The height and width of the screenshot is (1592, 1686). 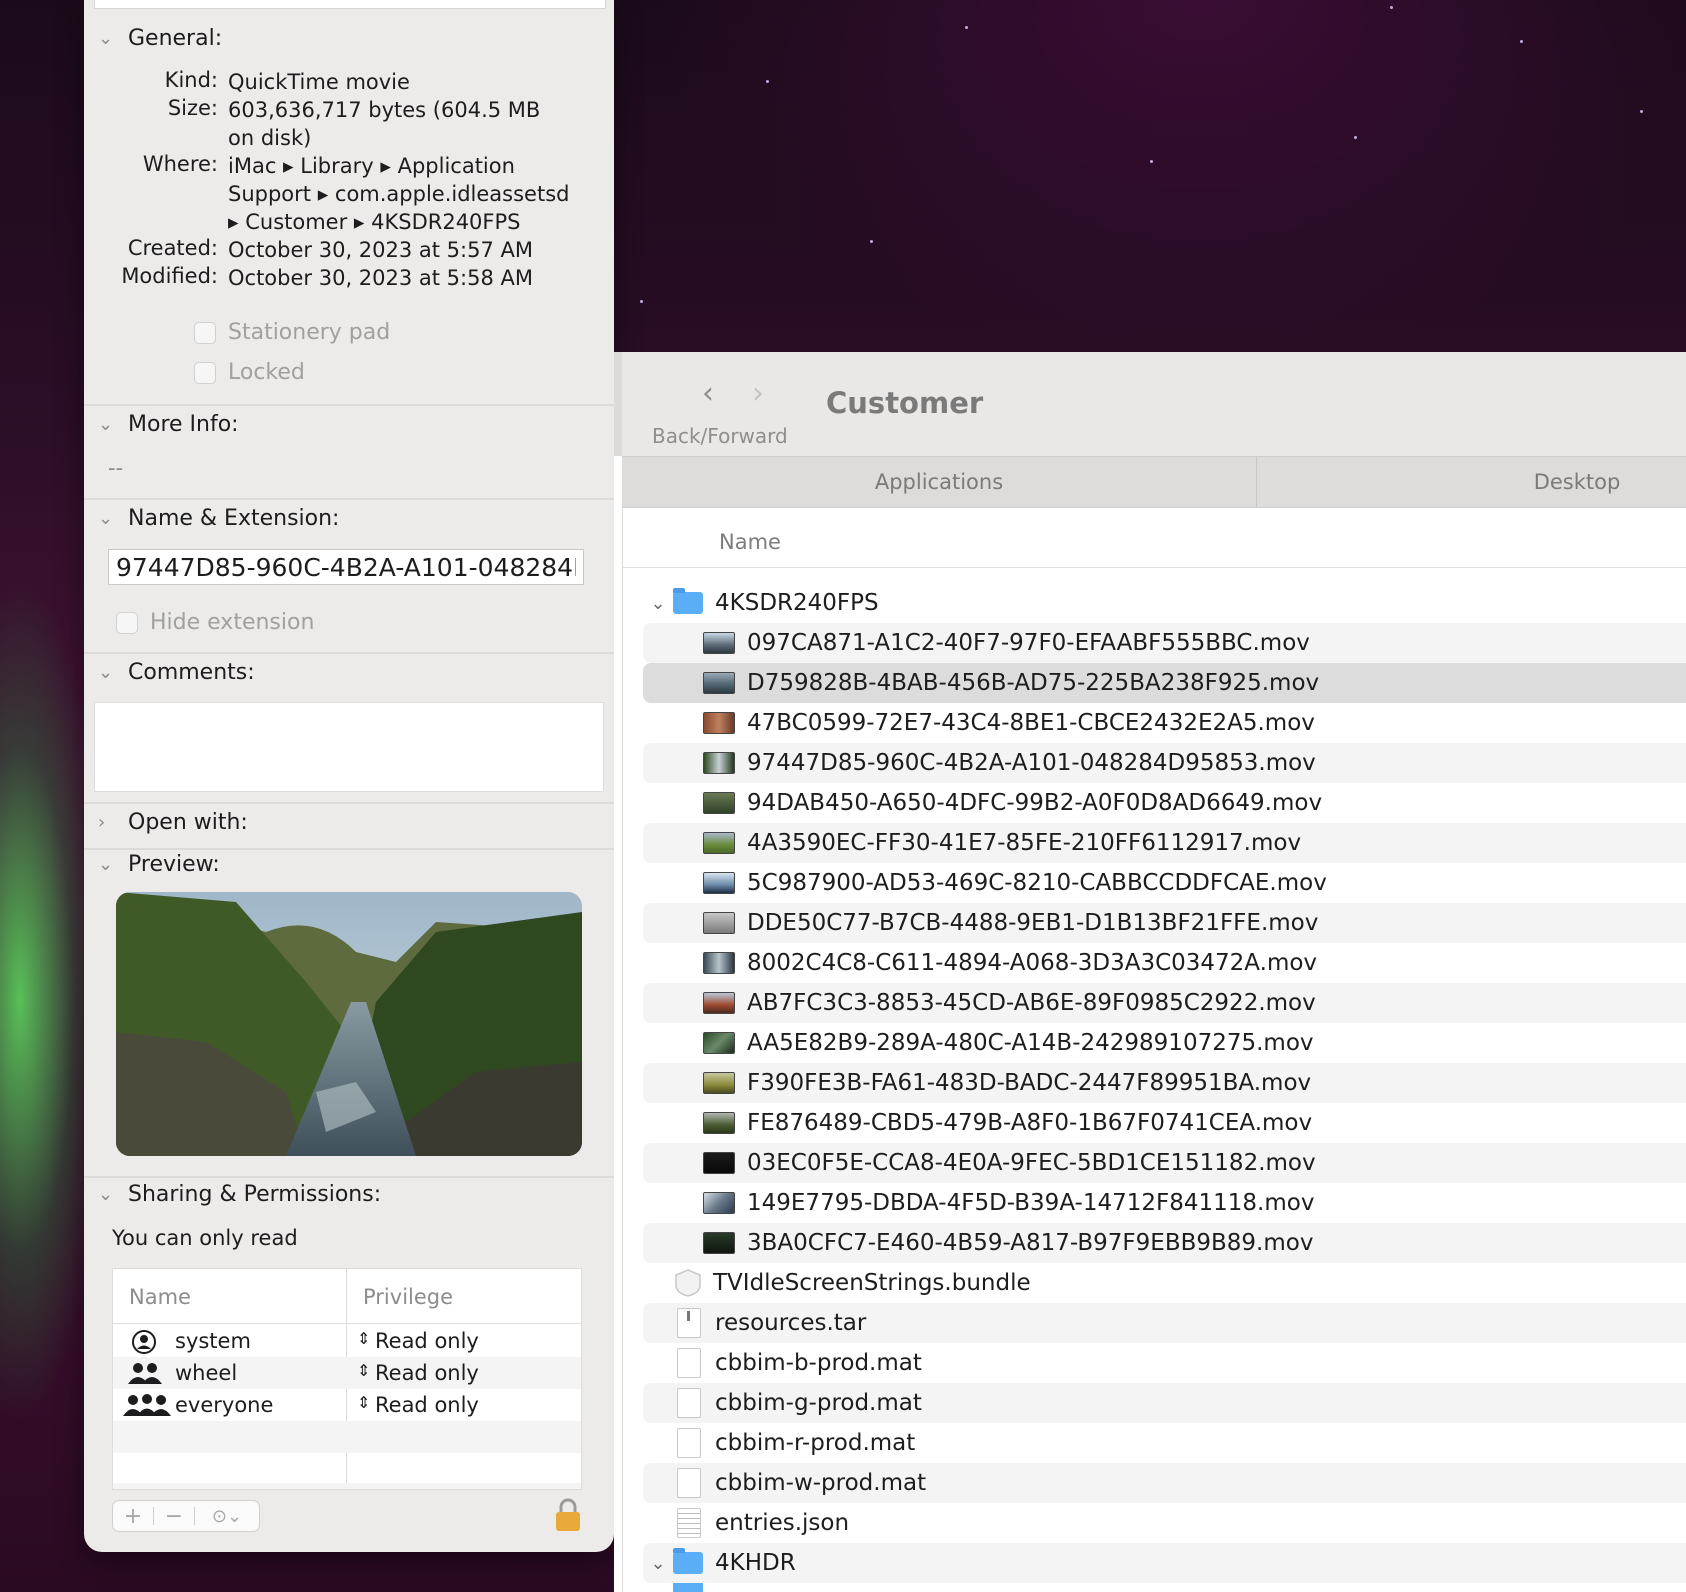 What do you see at coordinates (688, 1316) in the screenshot?
I see `zipper-mark` at bounding box center [688, 1316].